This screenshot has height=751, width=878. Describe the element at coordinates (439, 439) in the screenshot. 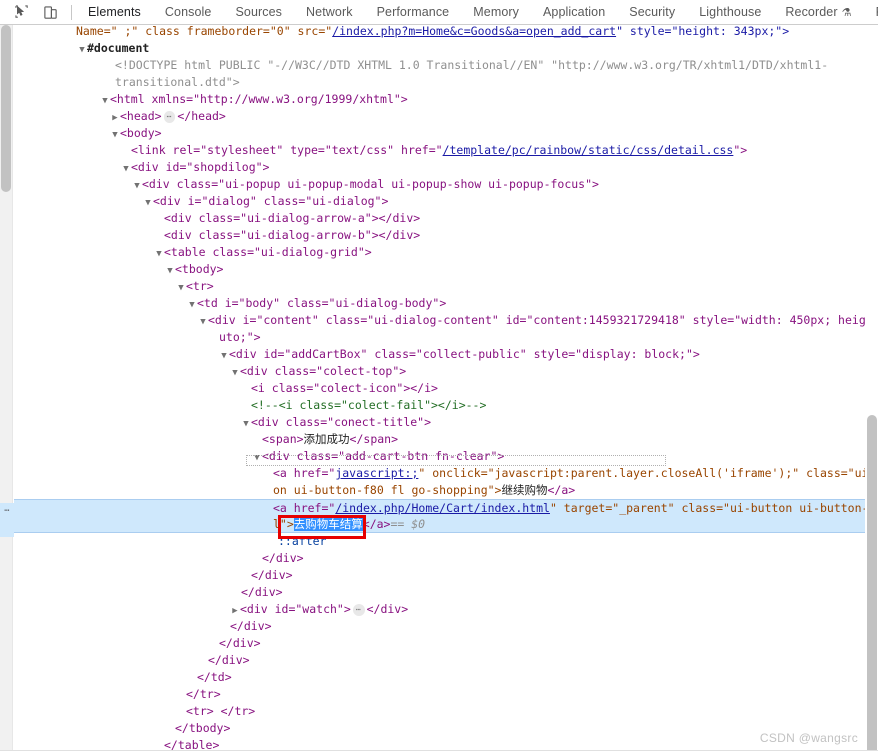

I see `dom-node-success-span: <span>添加成功</span>` at that location.